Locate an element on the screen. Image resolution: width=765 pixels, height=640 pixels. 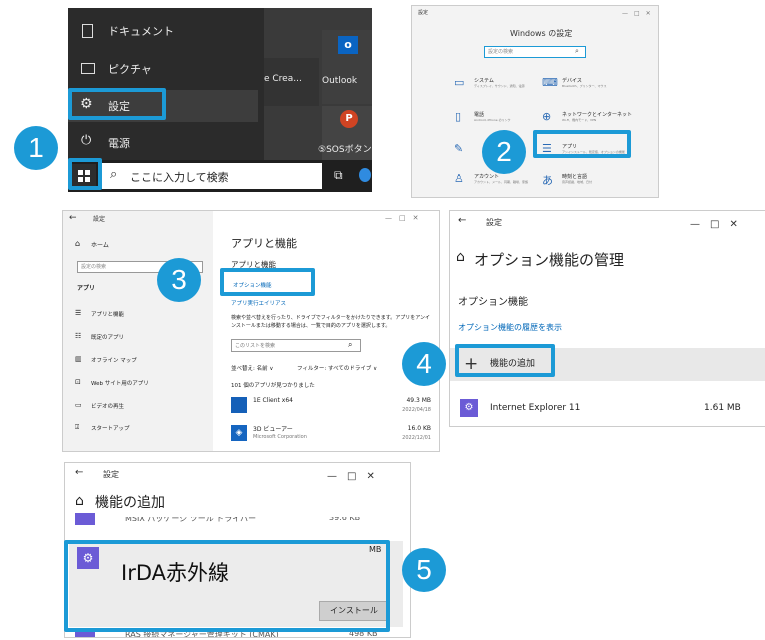
step3-nav-label-0: アプリと機能 is located at coordinates (108, 315).